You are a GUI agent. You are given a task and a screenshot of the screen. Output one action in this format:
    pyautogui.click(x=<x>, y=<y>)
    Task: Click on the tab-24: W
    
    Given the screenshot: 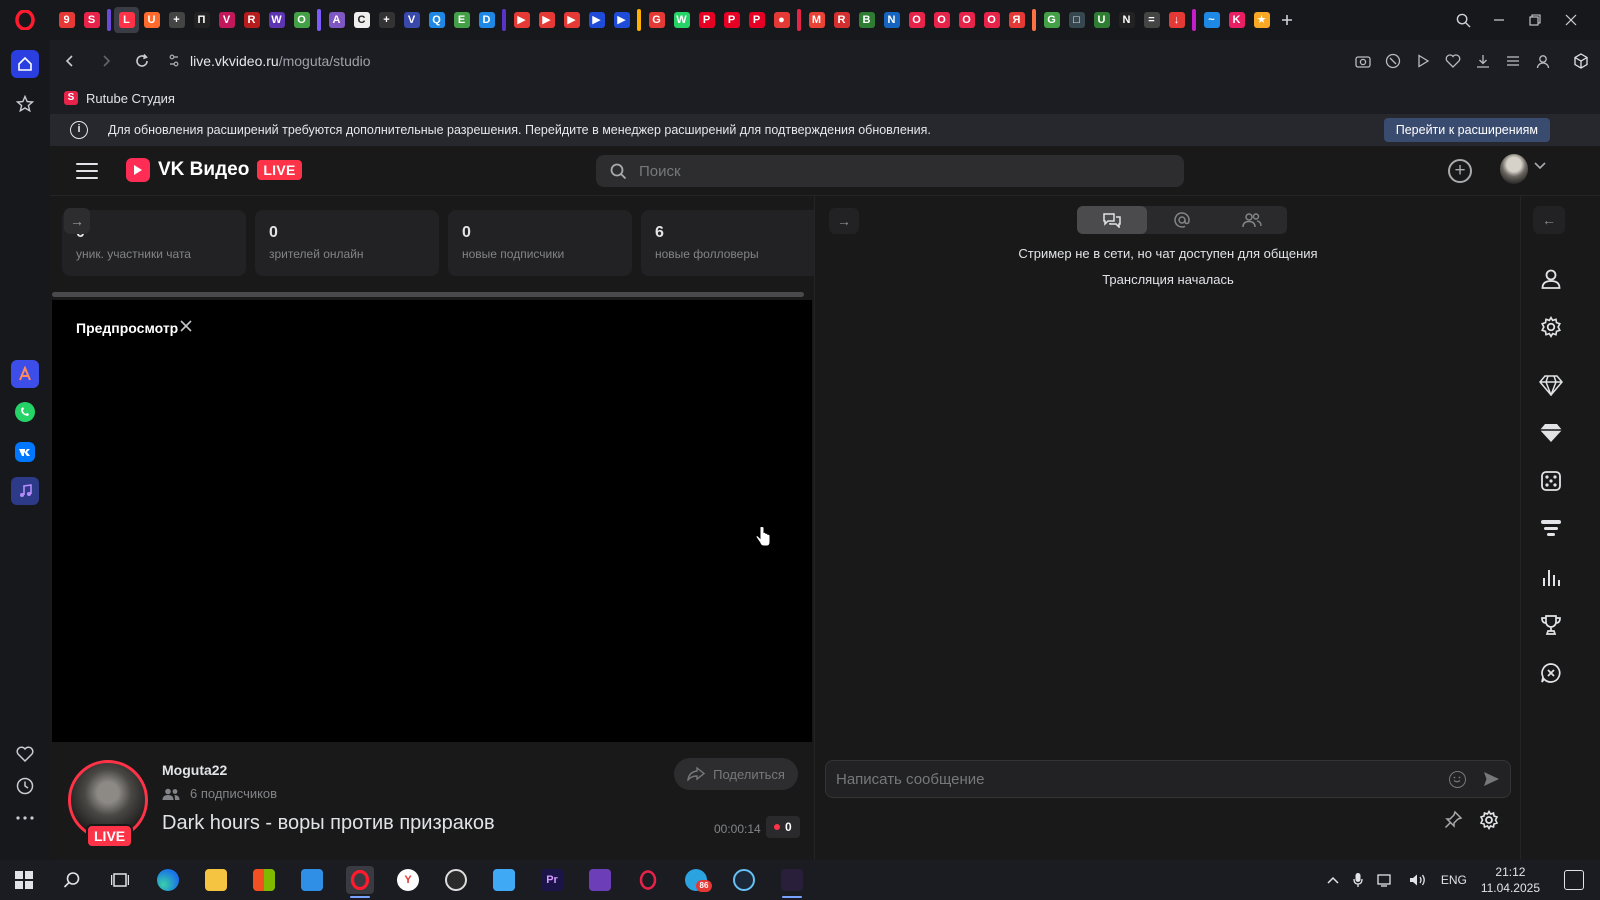 What is the action you would take?
    pyautogui.click(x=681, y=20)
    